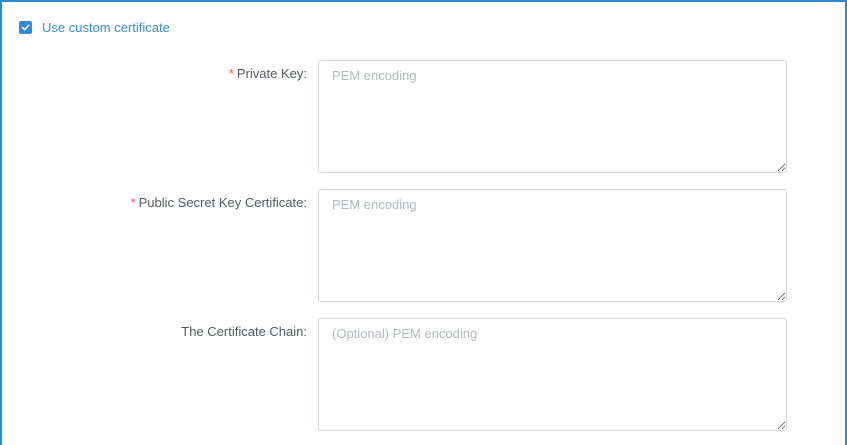  What do you see at coordinates (222, 202) in the screenshot?
I see `public-cert-label: Public Secret Key Certificate:` at bounding box center [222, 202].